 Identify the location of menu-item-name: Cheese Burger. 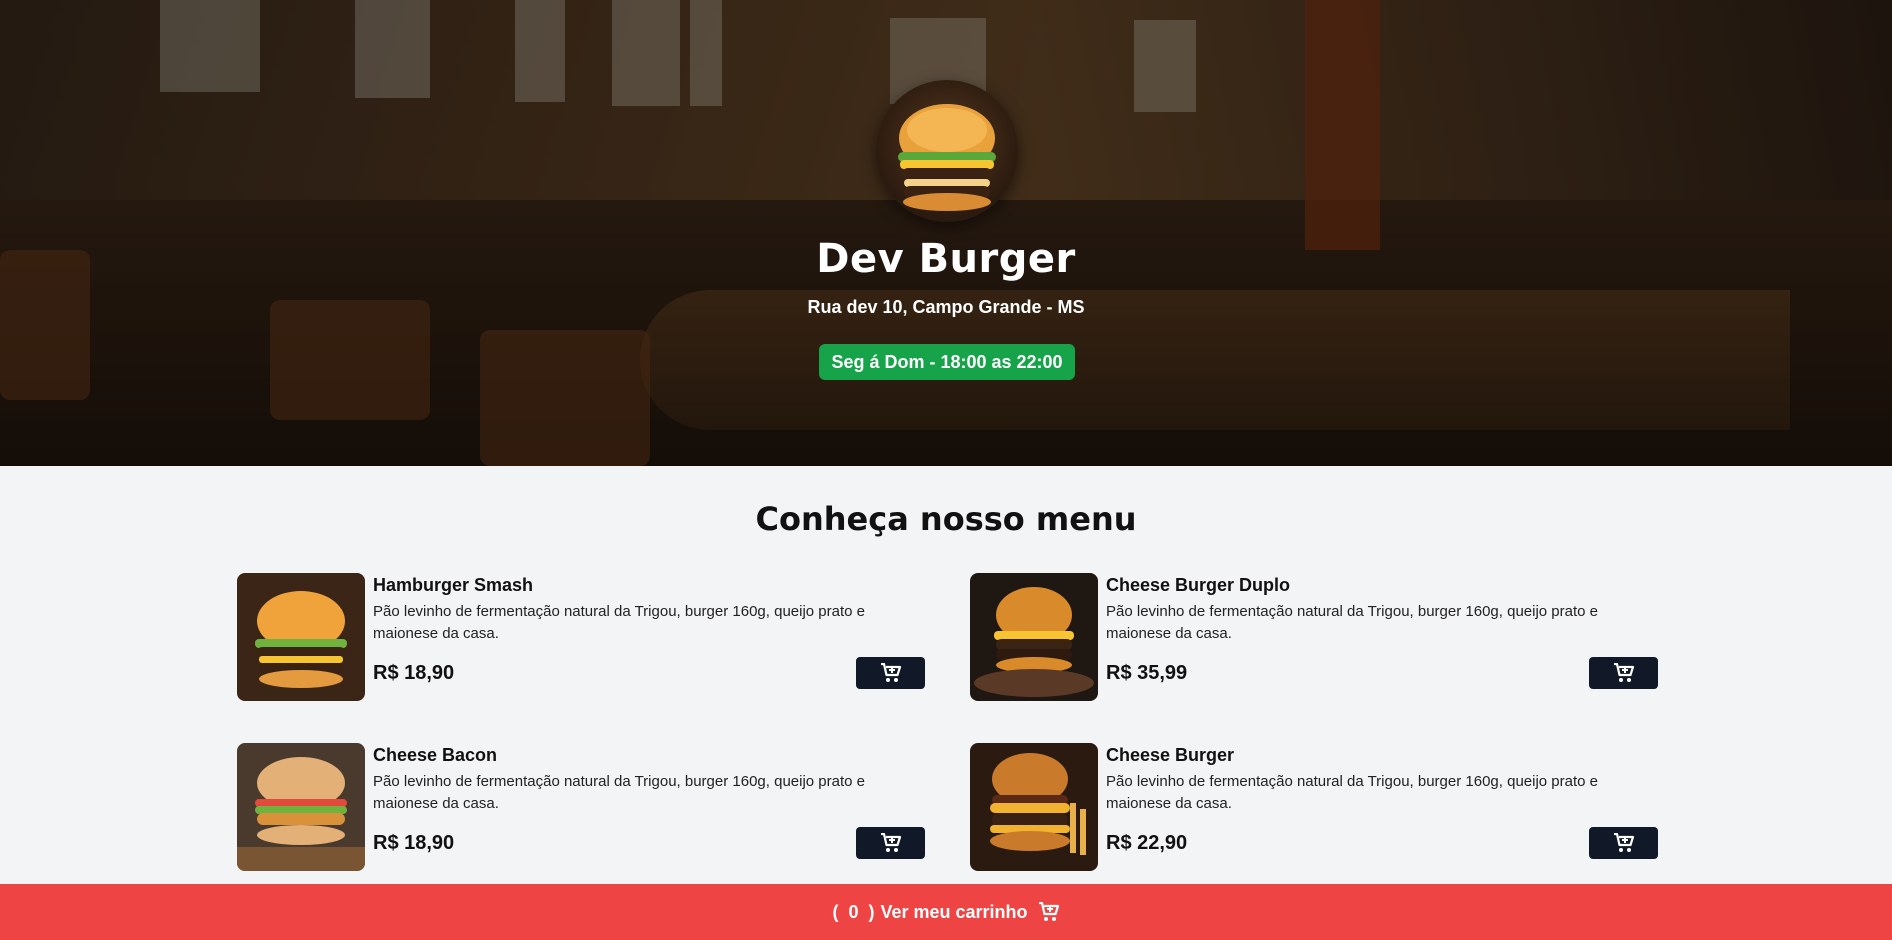
(1170, 755).